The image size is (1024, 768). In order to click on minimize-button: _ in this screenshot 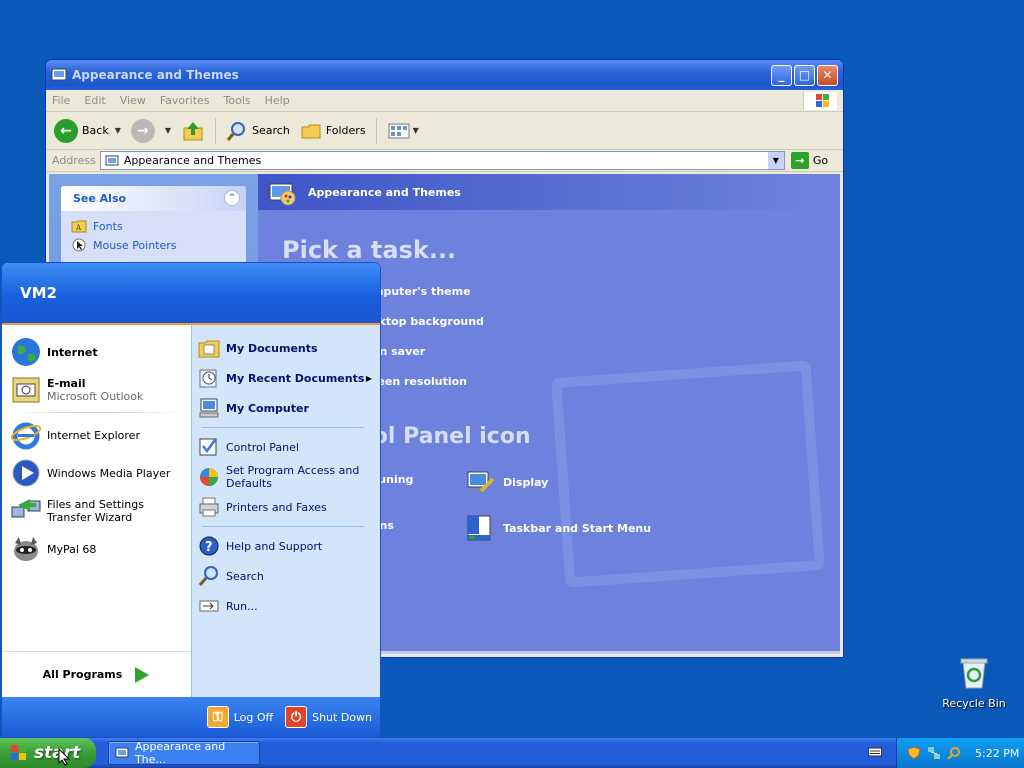, I will do `click(781, 75)`.